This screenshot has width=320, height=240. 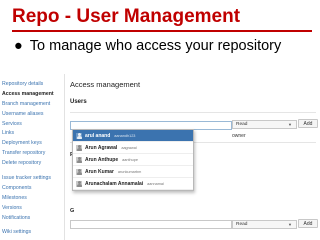 I want to click on group-permission-select: Read ▼, so click(x=264, y=224).